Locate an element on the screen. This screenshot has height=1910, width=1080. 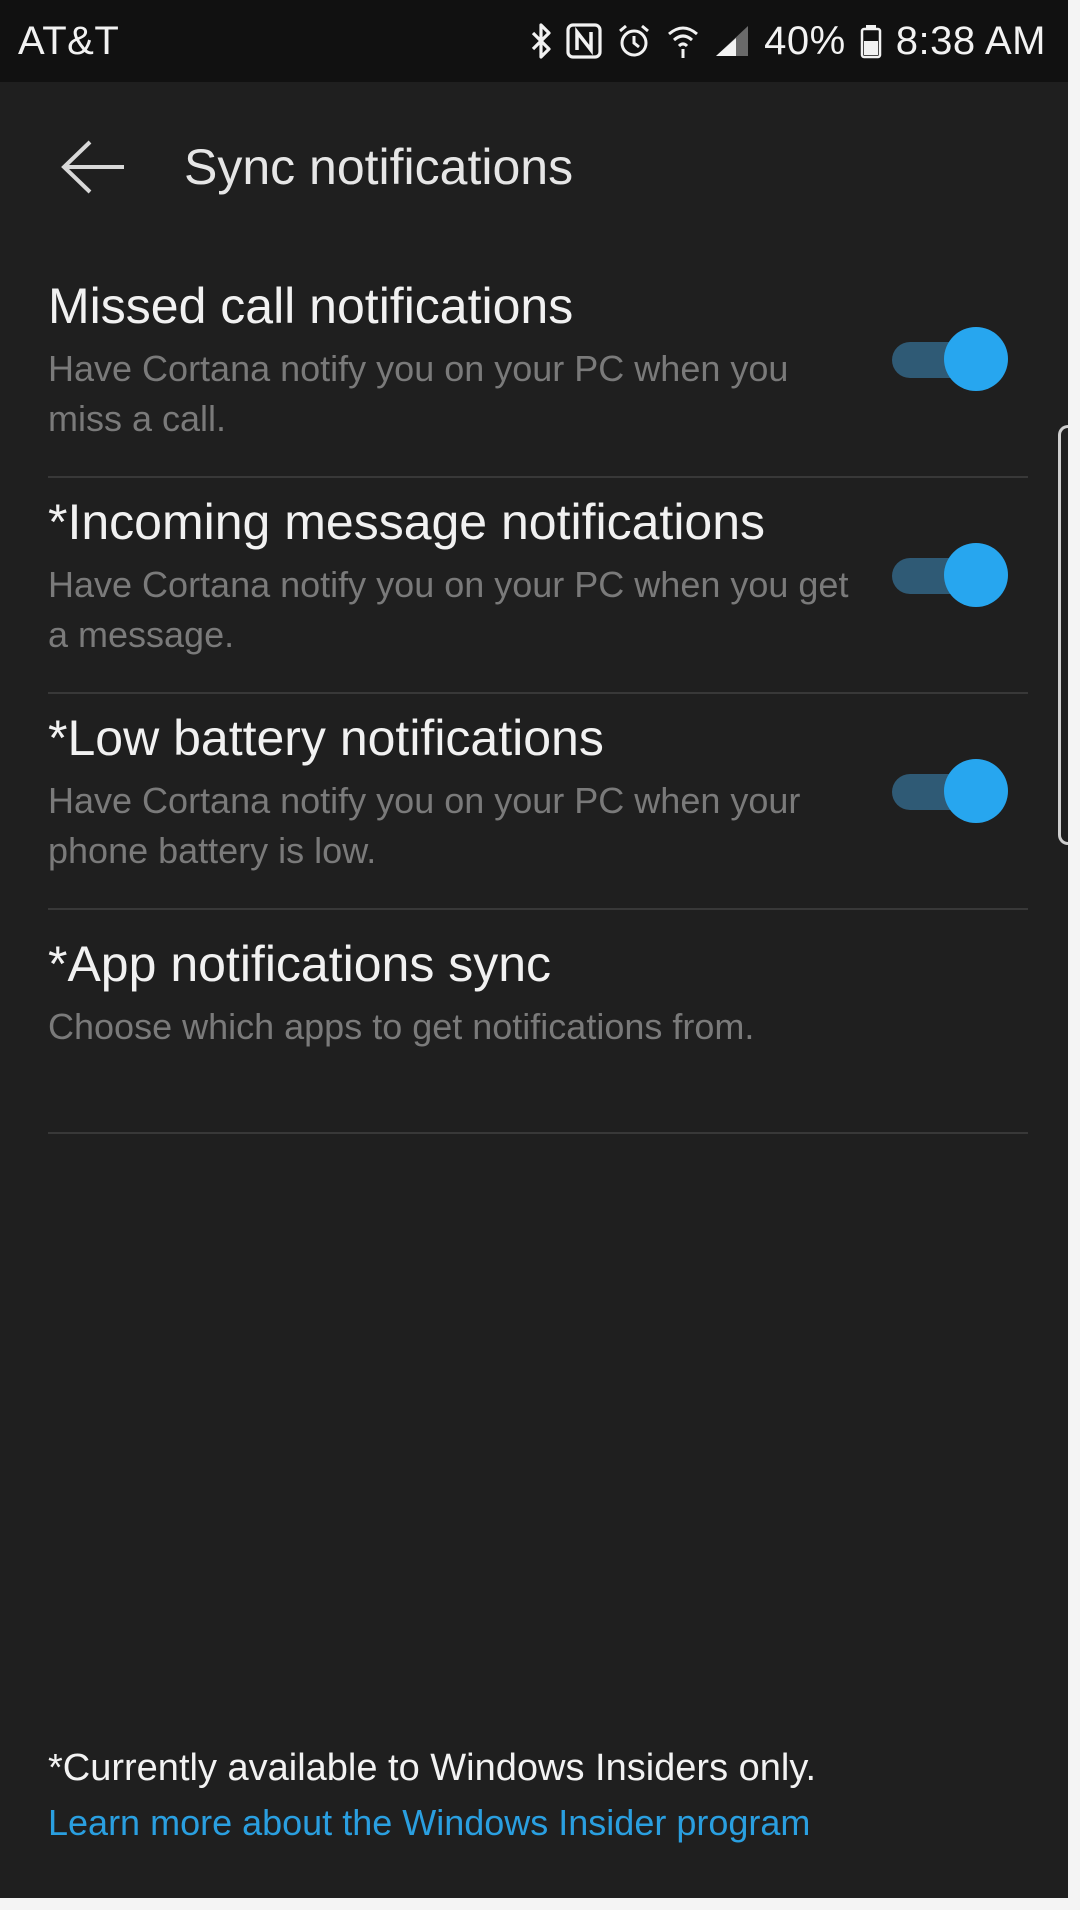
setting-title: *Incoming message notifications is located at coordinates (407, 522).